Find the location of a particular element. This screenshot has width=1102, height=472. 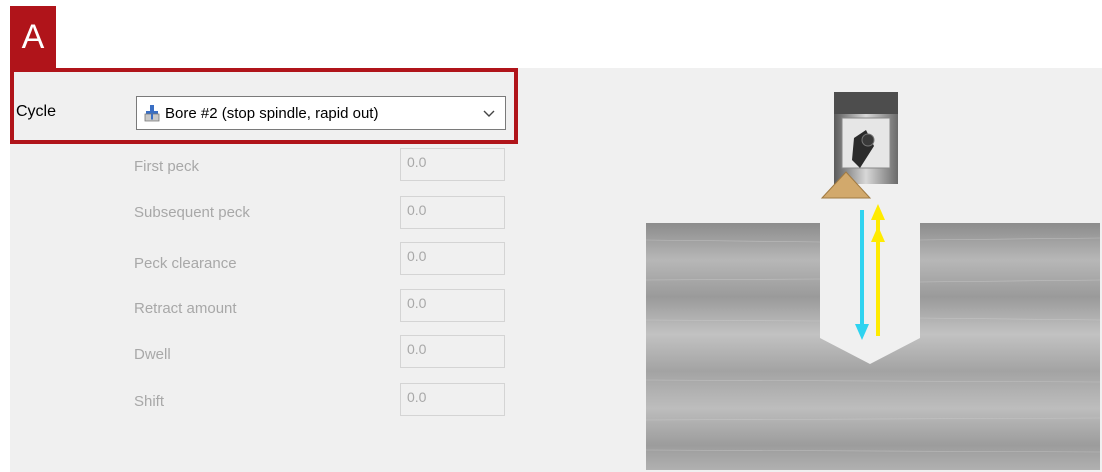

peck-clearance-label: Peck clearance is located at coordinates (185, 263).